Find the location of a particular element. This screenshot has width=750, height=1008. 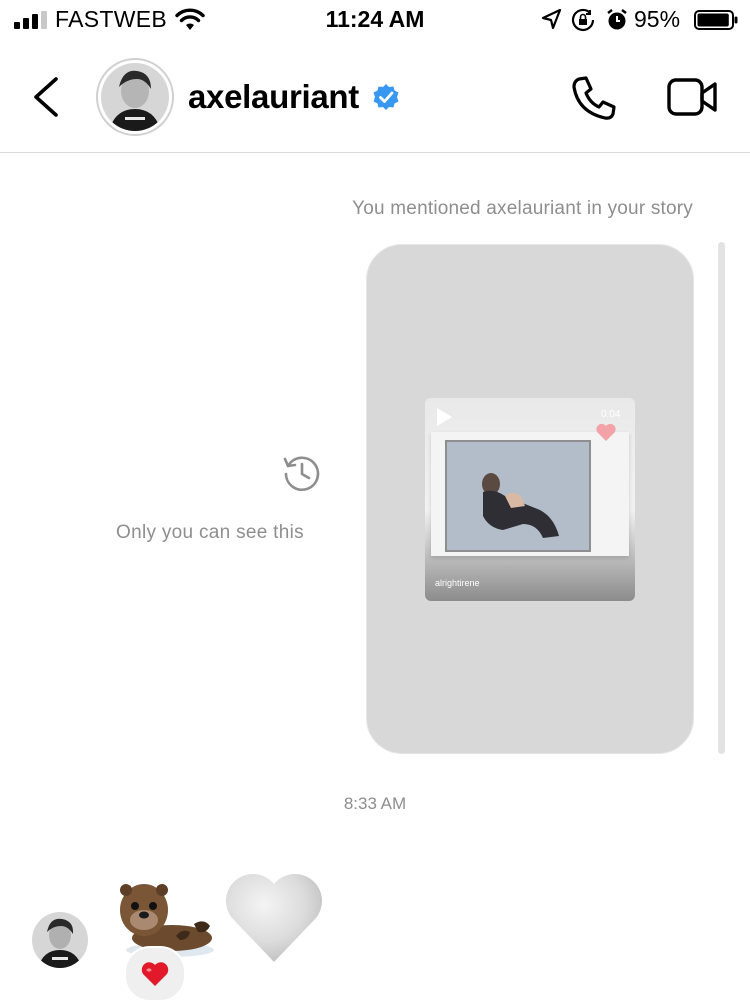

back-chevron-icon is located at coordinates (47, 97).